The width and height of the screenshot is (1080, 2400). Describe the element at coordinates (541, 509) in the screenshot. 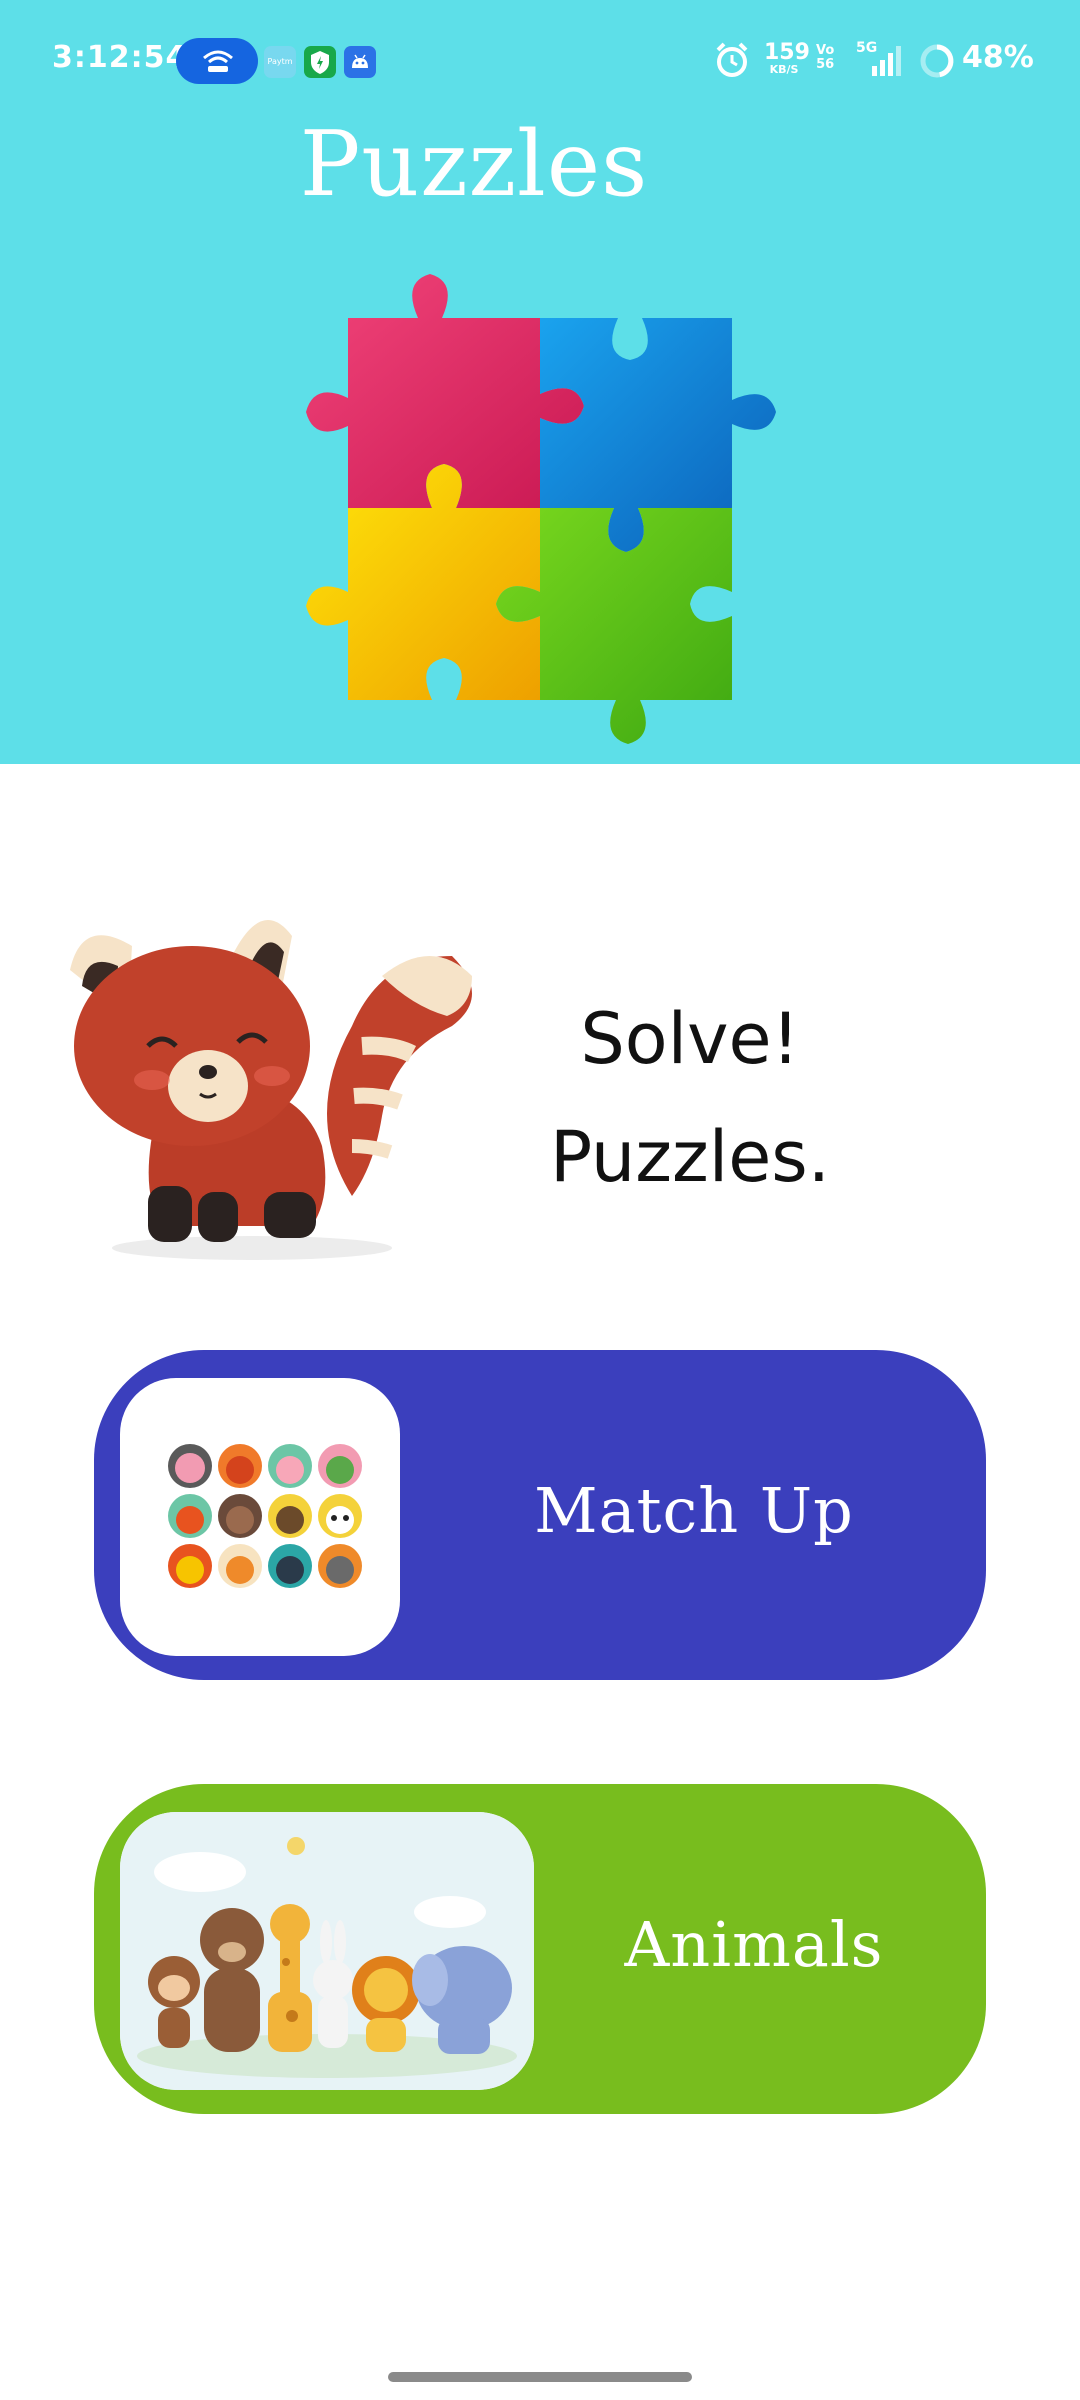

I see `puzzle-pieces-illustration` at that location.